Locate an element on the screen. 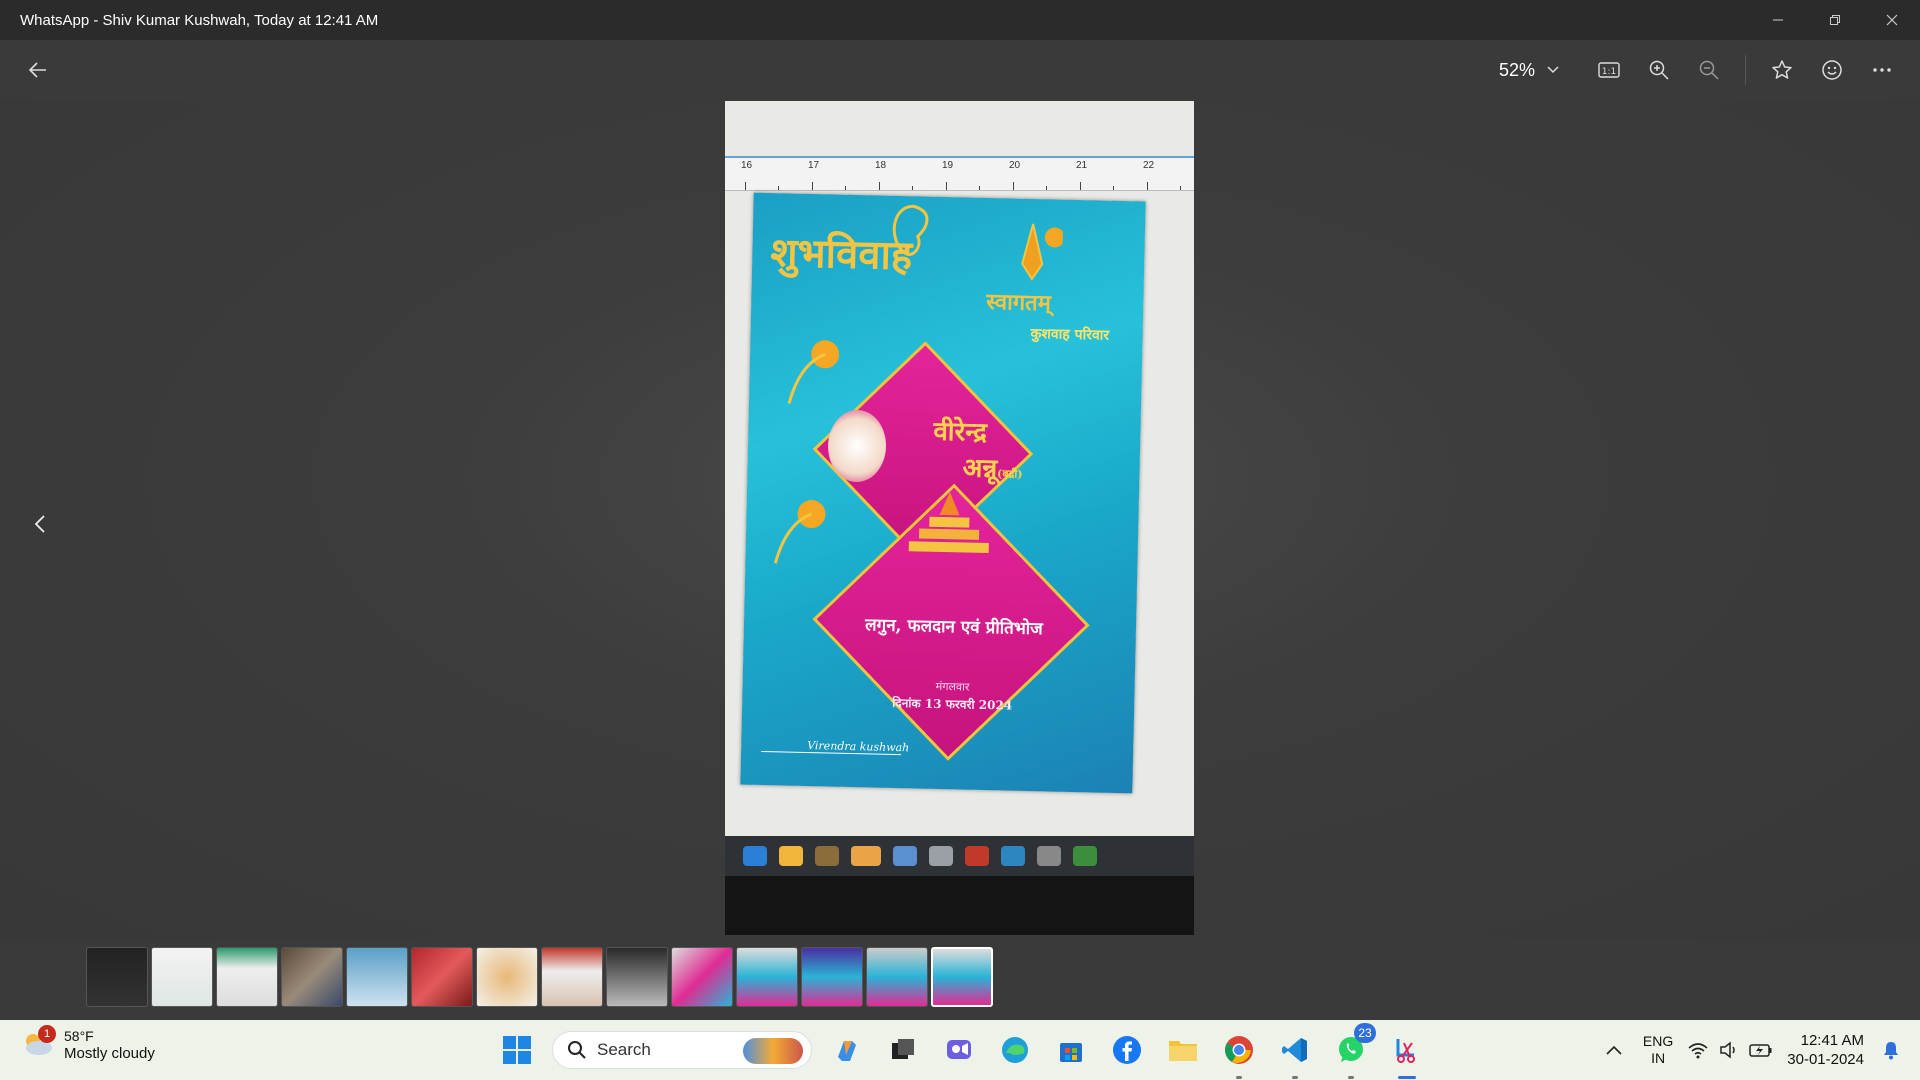 The width and height of the screenshot is (1920, 1080). filmstrip is located at coordinates (539, 978).